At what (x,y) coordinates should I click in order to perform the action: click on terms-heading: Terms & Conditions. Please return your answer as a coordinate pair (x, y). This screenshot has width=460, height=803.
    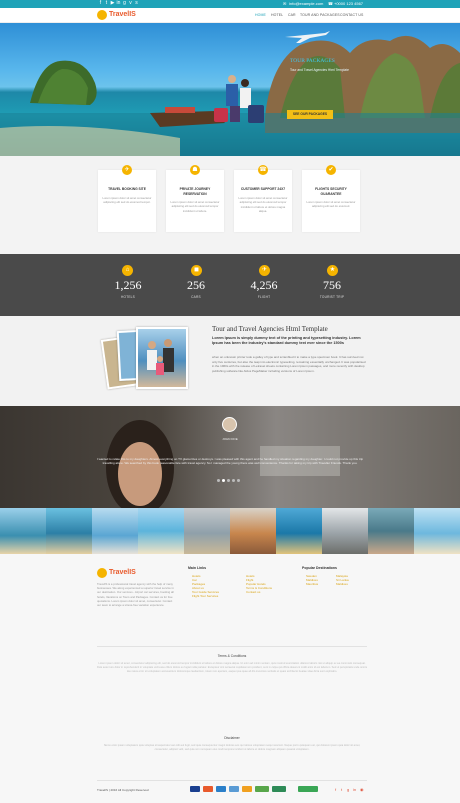
    Looking at the image, I should click on (232, 656).